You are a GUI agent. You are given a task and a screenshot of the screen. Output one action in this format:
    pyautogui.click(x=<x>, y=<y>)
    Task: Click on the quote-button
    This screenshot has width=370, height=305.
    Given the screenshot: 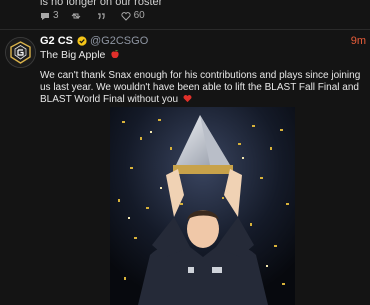 What is the action you would take?
    pyautogui.click(x=102, y=16)
    